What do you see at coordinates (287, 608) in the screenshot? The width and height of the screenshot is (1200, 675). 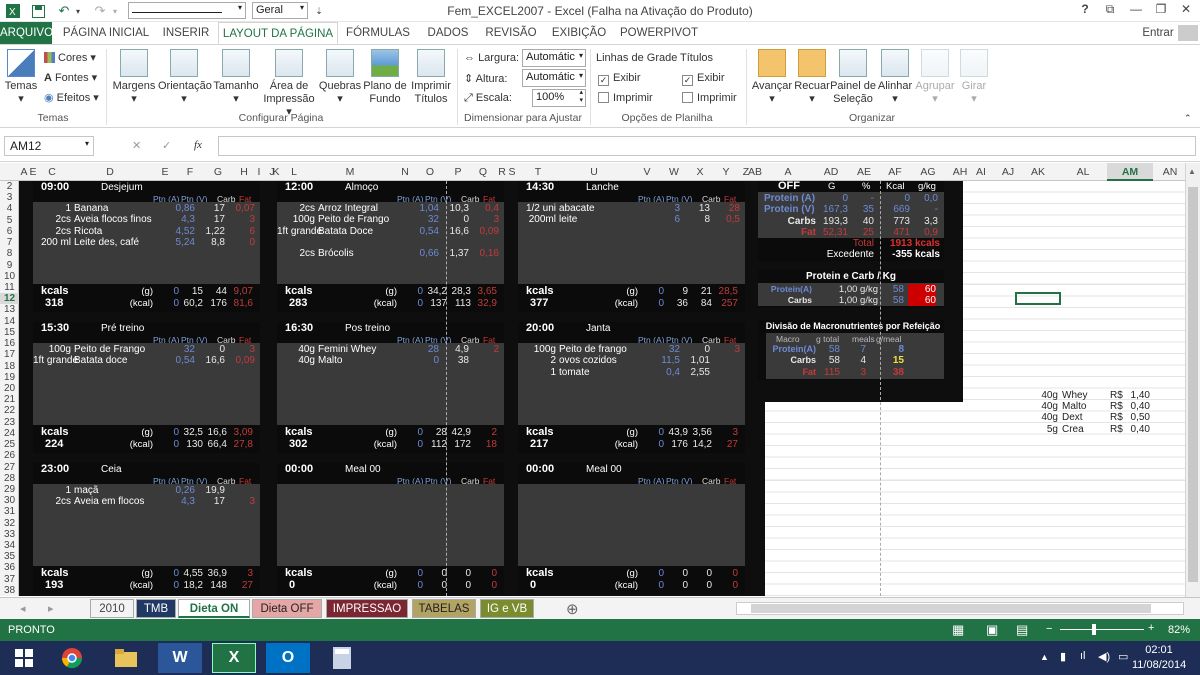 I see `sheet-tab-dieta-off: Dieta OFF` at bounding box center [287, 608].